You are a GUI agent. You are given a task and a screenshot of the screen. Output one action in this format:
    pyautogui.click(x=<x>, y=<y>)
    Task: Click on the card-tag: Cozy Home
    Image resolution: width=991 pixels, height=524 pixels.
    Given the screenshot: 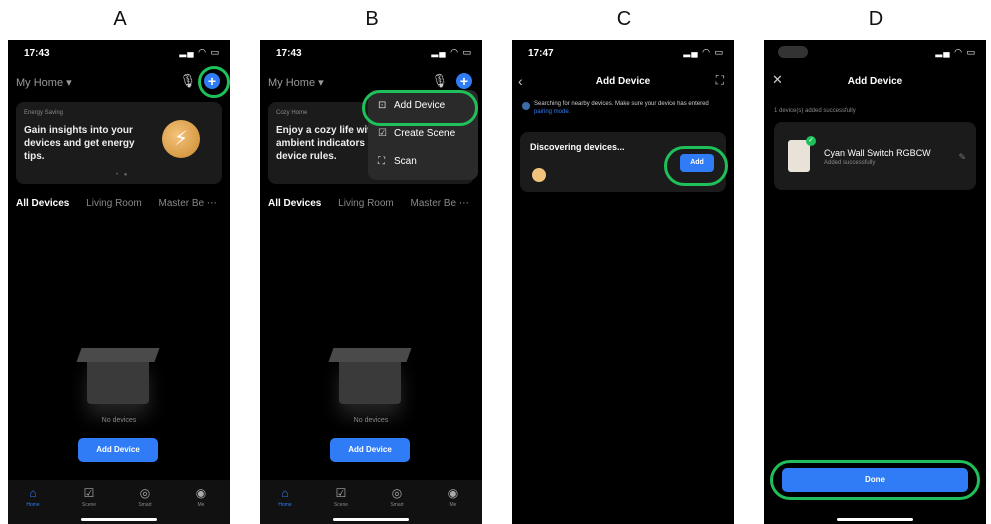 What is the action you would take?
    pyautogui.click(x=292, y=113)
    